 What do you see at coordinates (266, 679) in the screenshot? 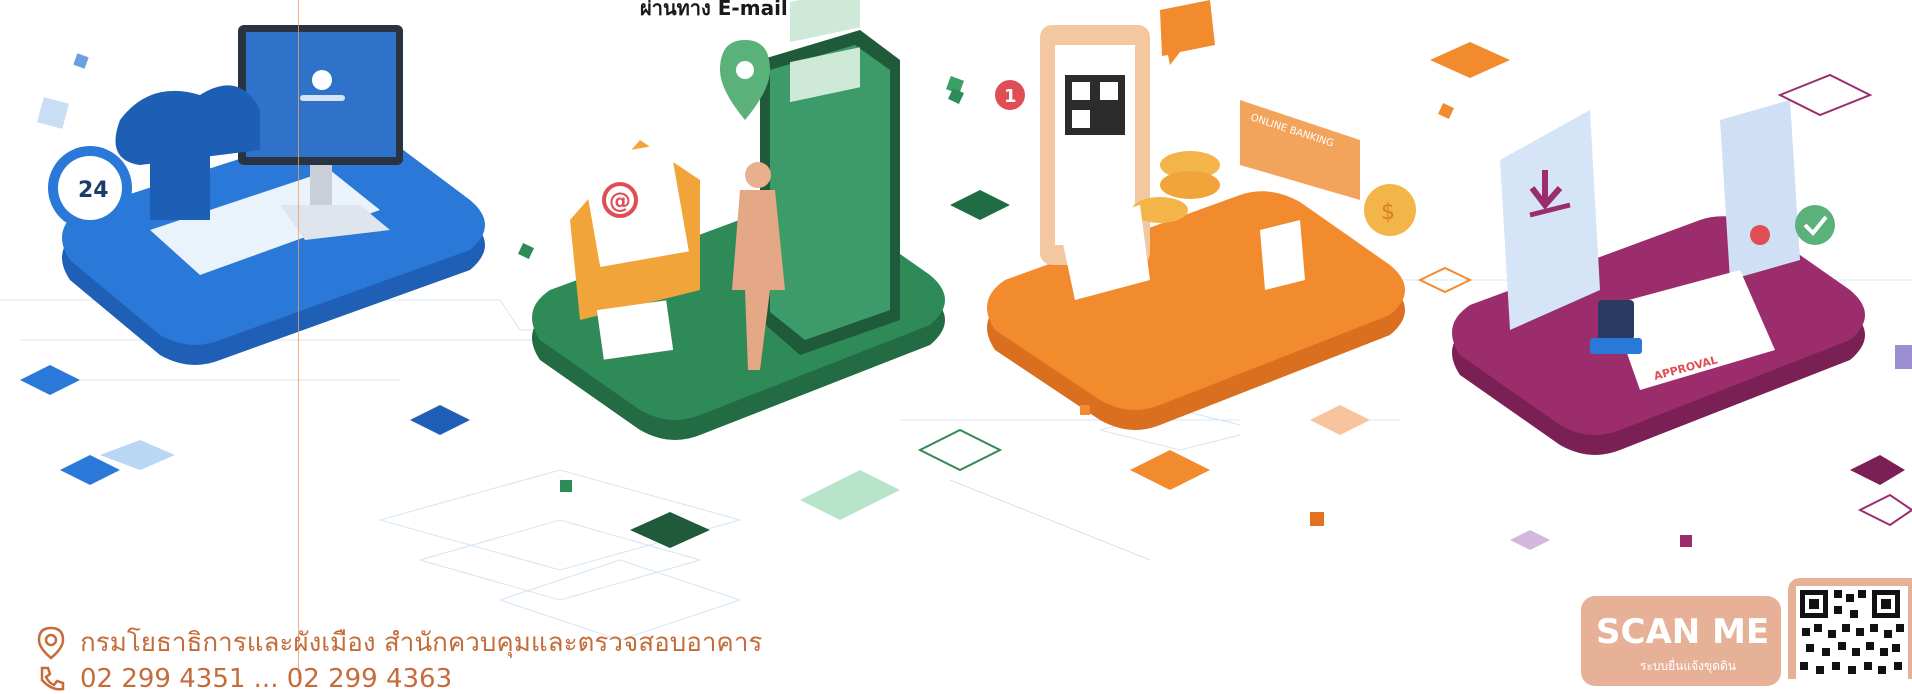
I see `phone-text: 02 299 4351 ... 02 299 4363` at bounding box center [266, 679].